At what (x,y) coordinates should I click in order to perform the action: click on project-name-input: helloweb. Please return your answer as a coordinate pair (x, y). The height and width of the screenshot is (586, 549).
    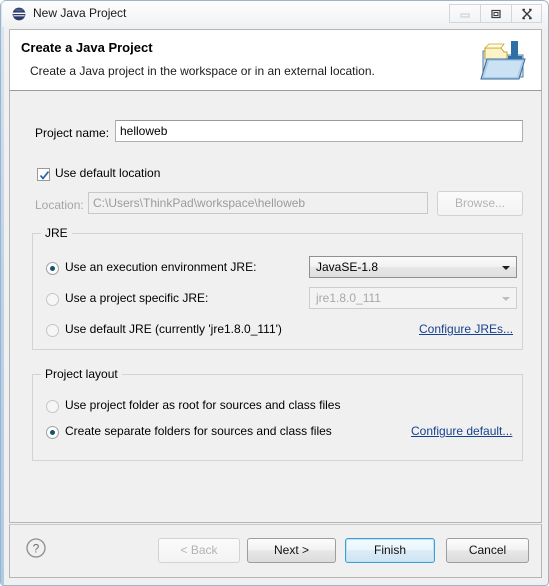
    Looking at the image, I should click on (319, 131).